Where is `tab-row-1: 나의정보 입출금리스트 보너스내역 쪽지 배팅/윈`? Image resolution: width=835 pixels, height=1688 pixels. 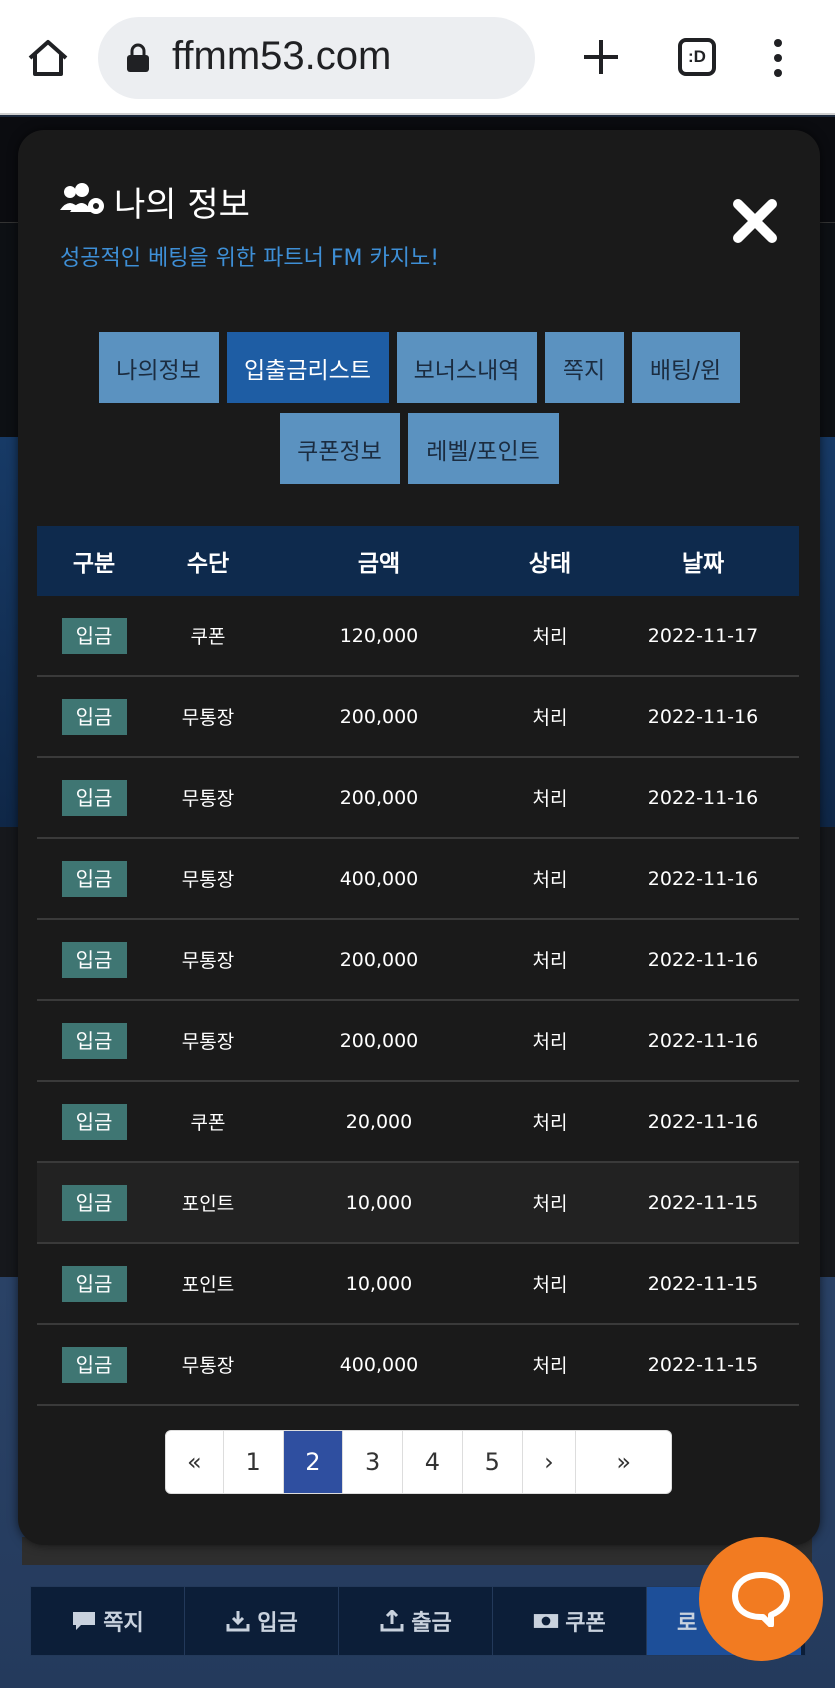
tab-row-1: 나의정보 입출금리스트 보너스내역 쪽지 배팅/윈 is located at coordinates (419, 367).